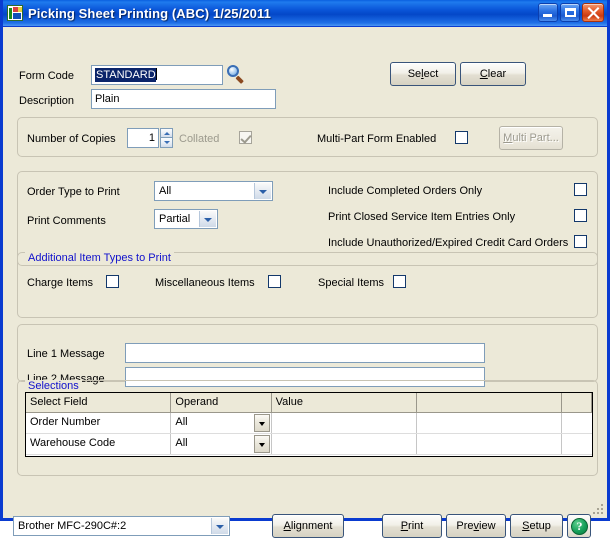  I want to click on grid-header-row: Select Field Operand Value, so click(309, 403).